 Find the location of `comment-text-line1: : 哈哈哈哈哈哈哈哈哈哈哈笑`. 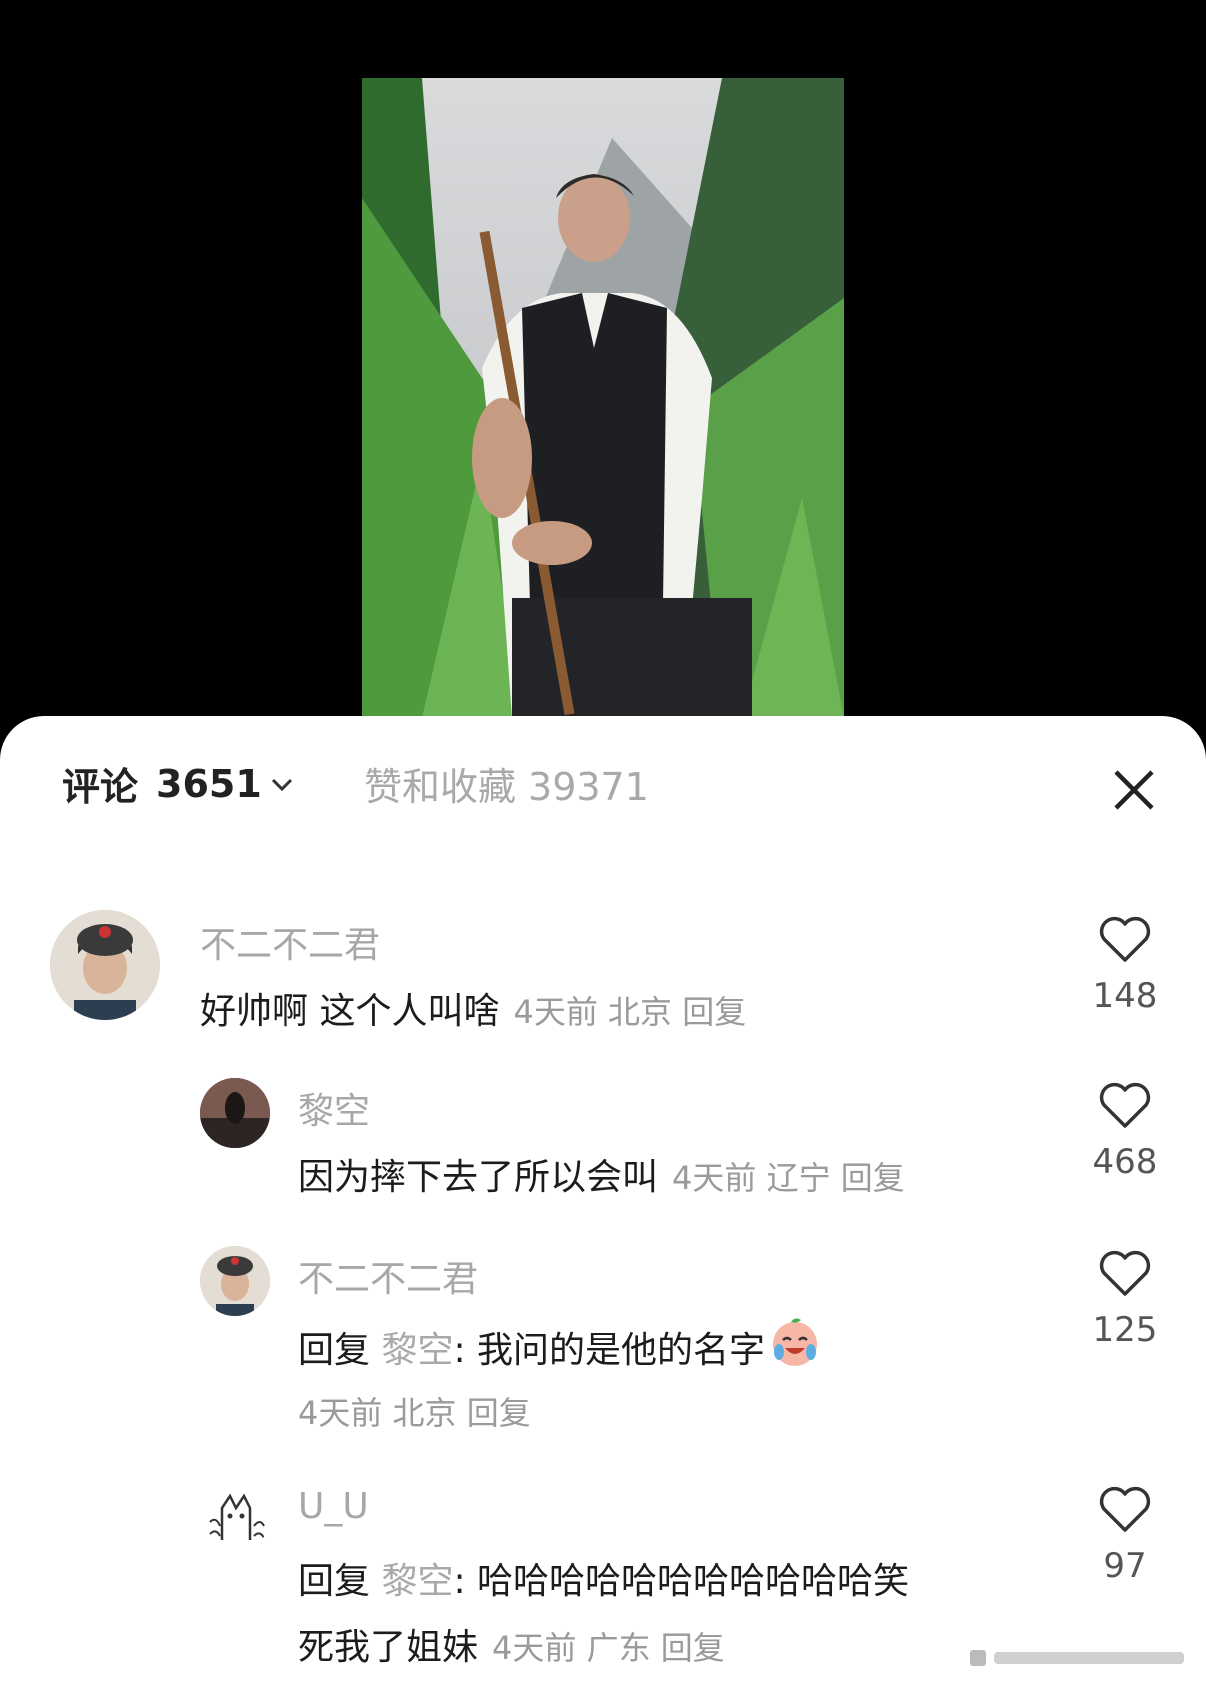

comment-text-line1: : 哈哈哈哈哈哈哈哈哈哈哈笑 is located at coordinates (681, 1581).